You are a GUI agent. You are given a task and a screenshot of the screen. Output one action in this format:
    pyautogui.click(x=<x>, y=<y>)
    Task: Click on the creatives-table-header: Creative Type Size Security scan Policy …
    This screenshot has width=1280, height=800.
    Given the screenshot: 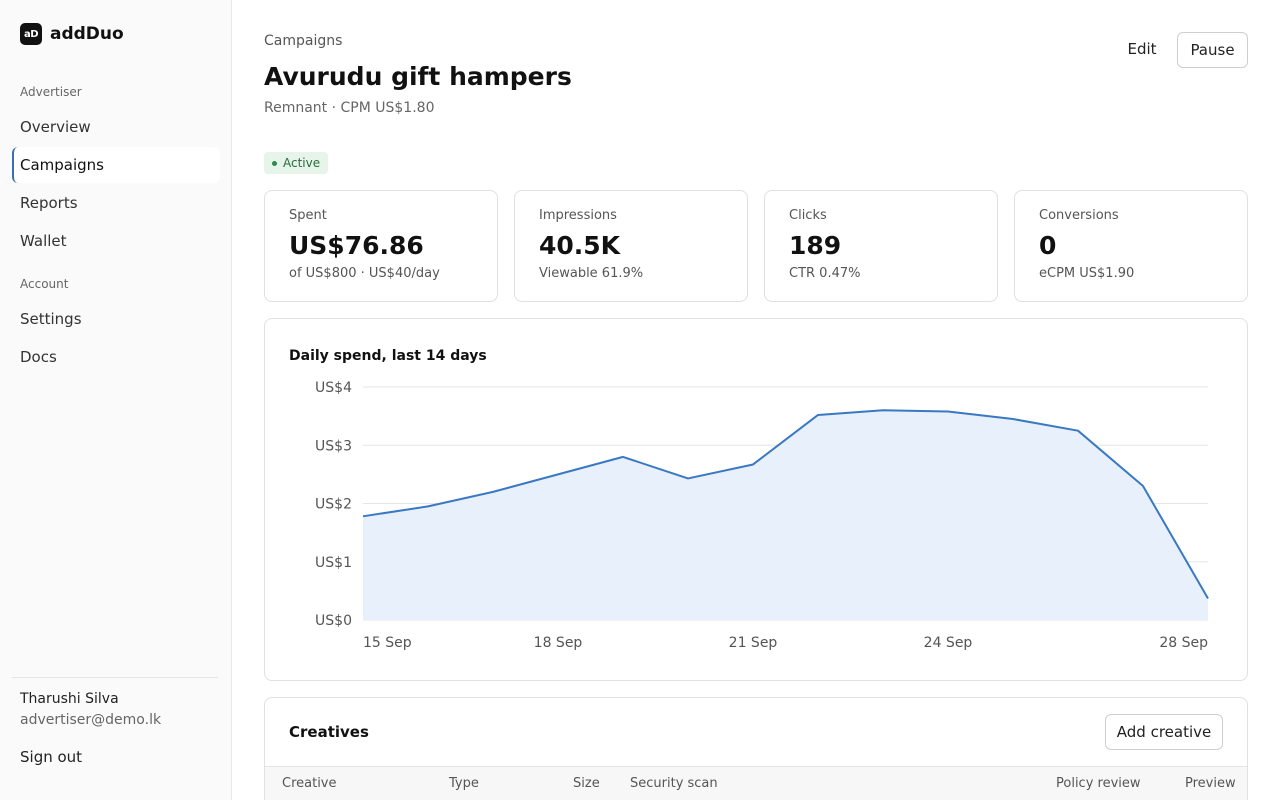 What is the action you would take?
    pyautogui.click(x=756, y=783)
    